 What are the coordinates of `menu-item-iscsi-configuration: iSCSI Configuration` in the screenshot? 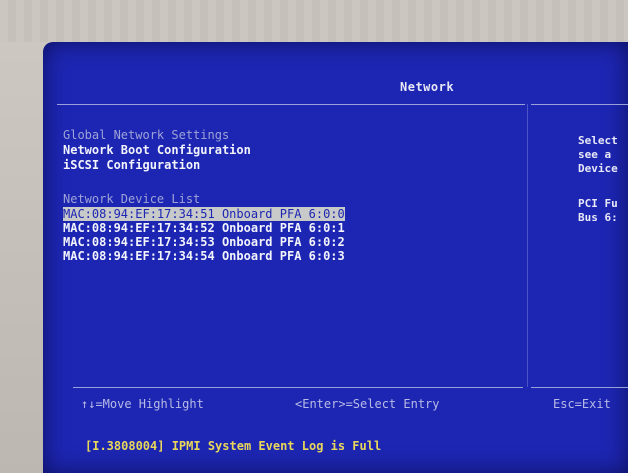 It's located at (131, 165).